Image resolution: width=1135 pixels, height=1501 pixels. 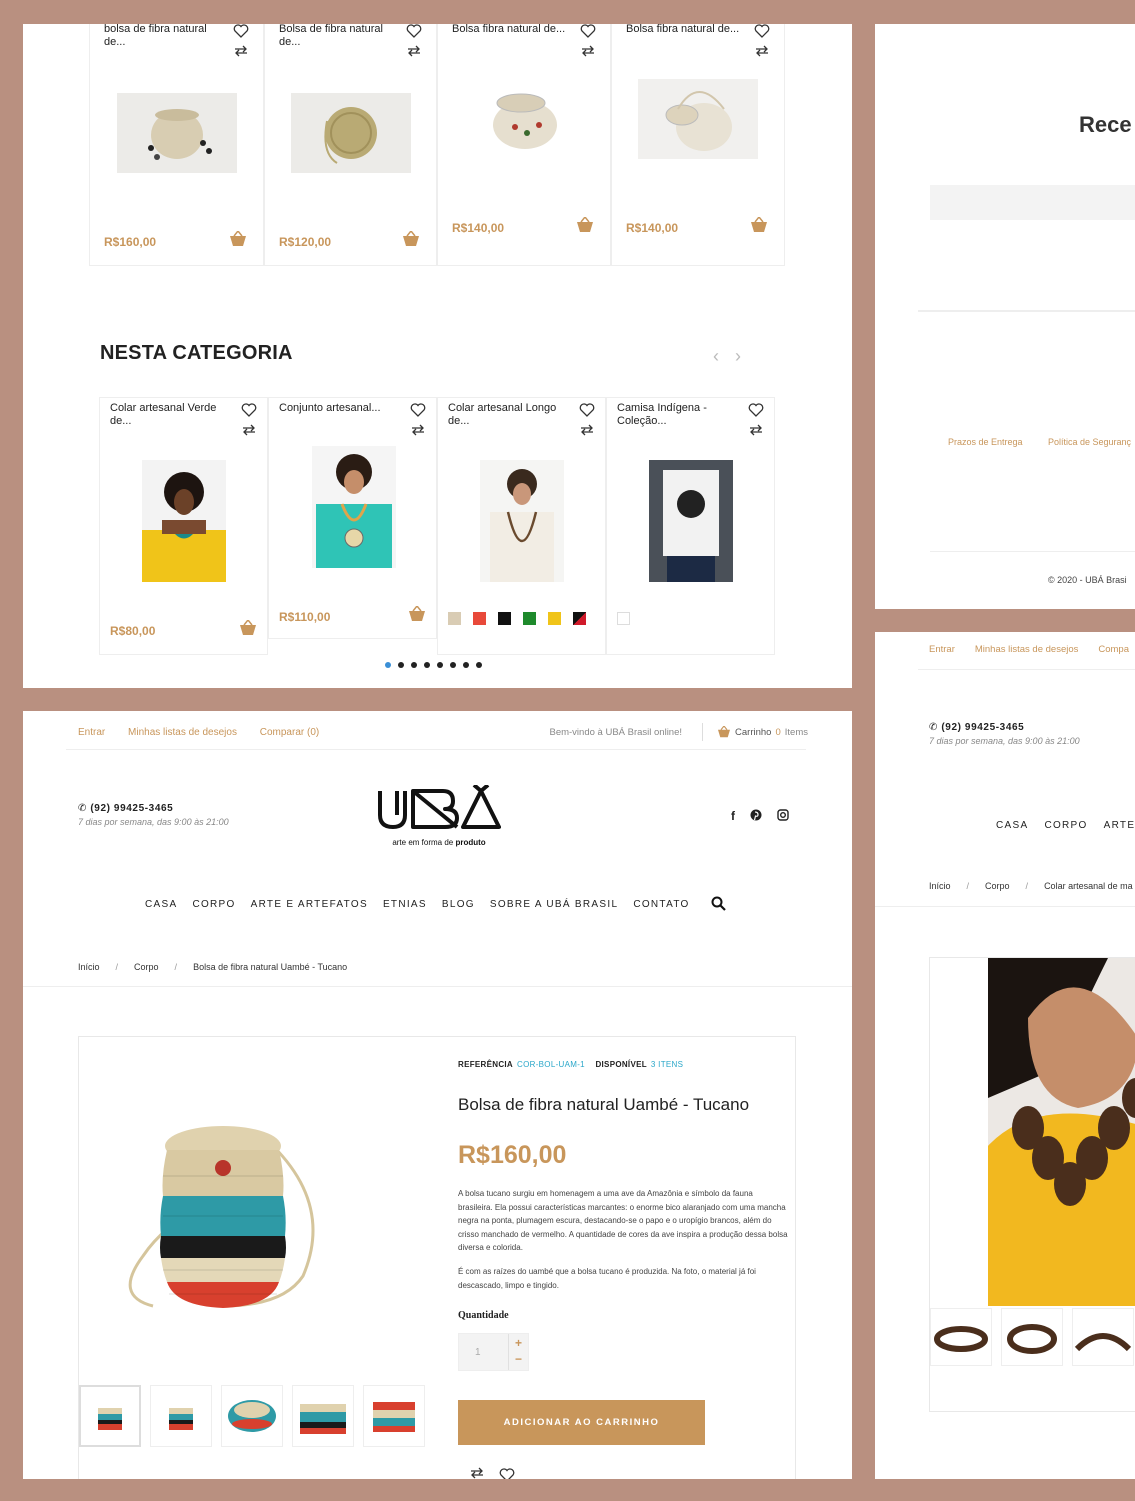 I want to click on menu-item: CASA, so click(x=1012, y=825).